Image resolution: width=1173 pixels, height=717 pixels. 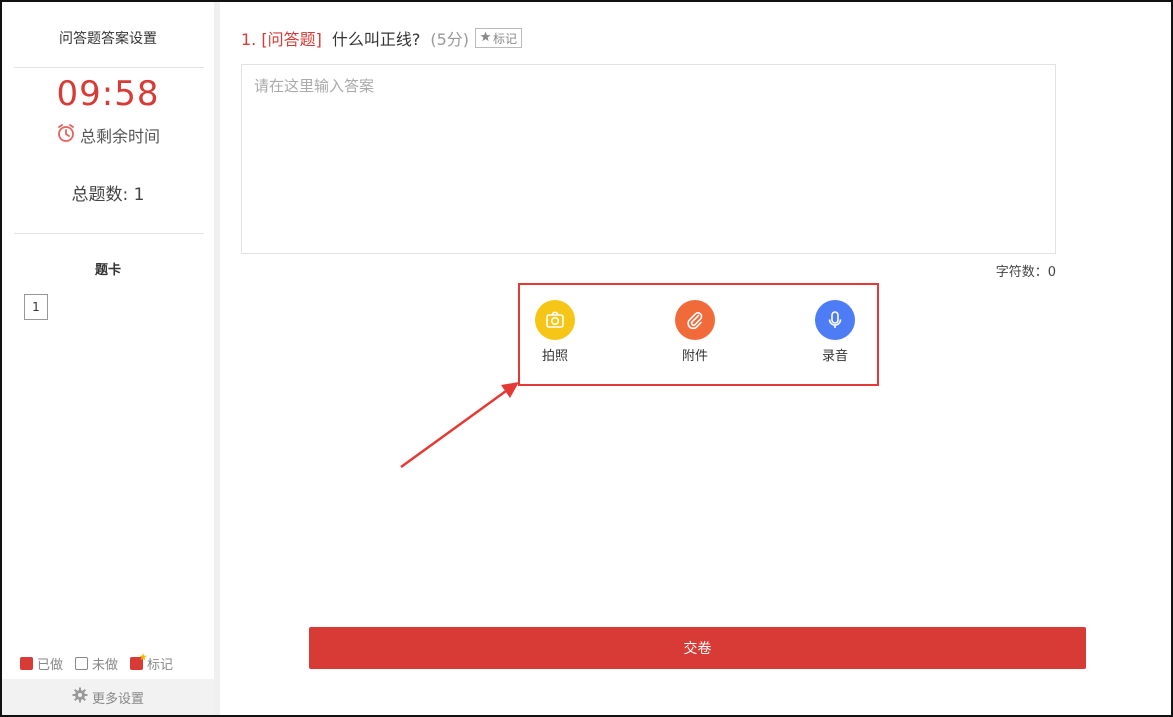 What do you see at coordinates (26, 663) in the screenshot?
I see `done-swatch` at bounding box center [26, 663].